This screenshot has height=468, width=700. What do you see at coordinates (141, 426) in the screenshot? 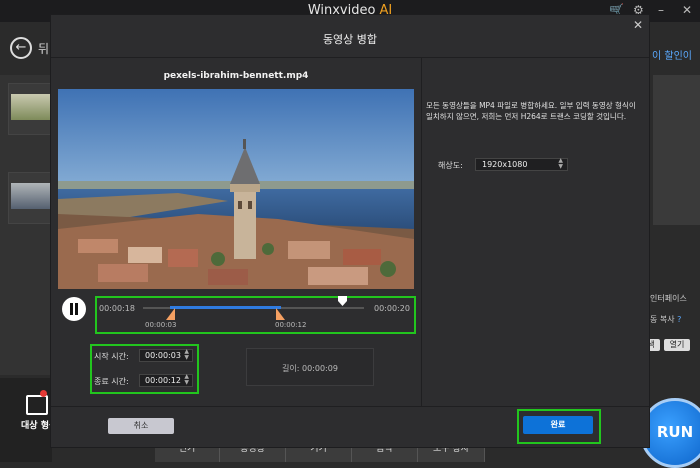
I see `cancel-button: 취소` at bounding box center [141, 426].